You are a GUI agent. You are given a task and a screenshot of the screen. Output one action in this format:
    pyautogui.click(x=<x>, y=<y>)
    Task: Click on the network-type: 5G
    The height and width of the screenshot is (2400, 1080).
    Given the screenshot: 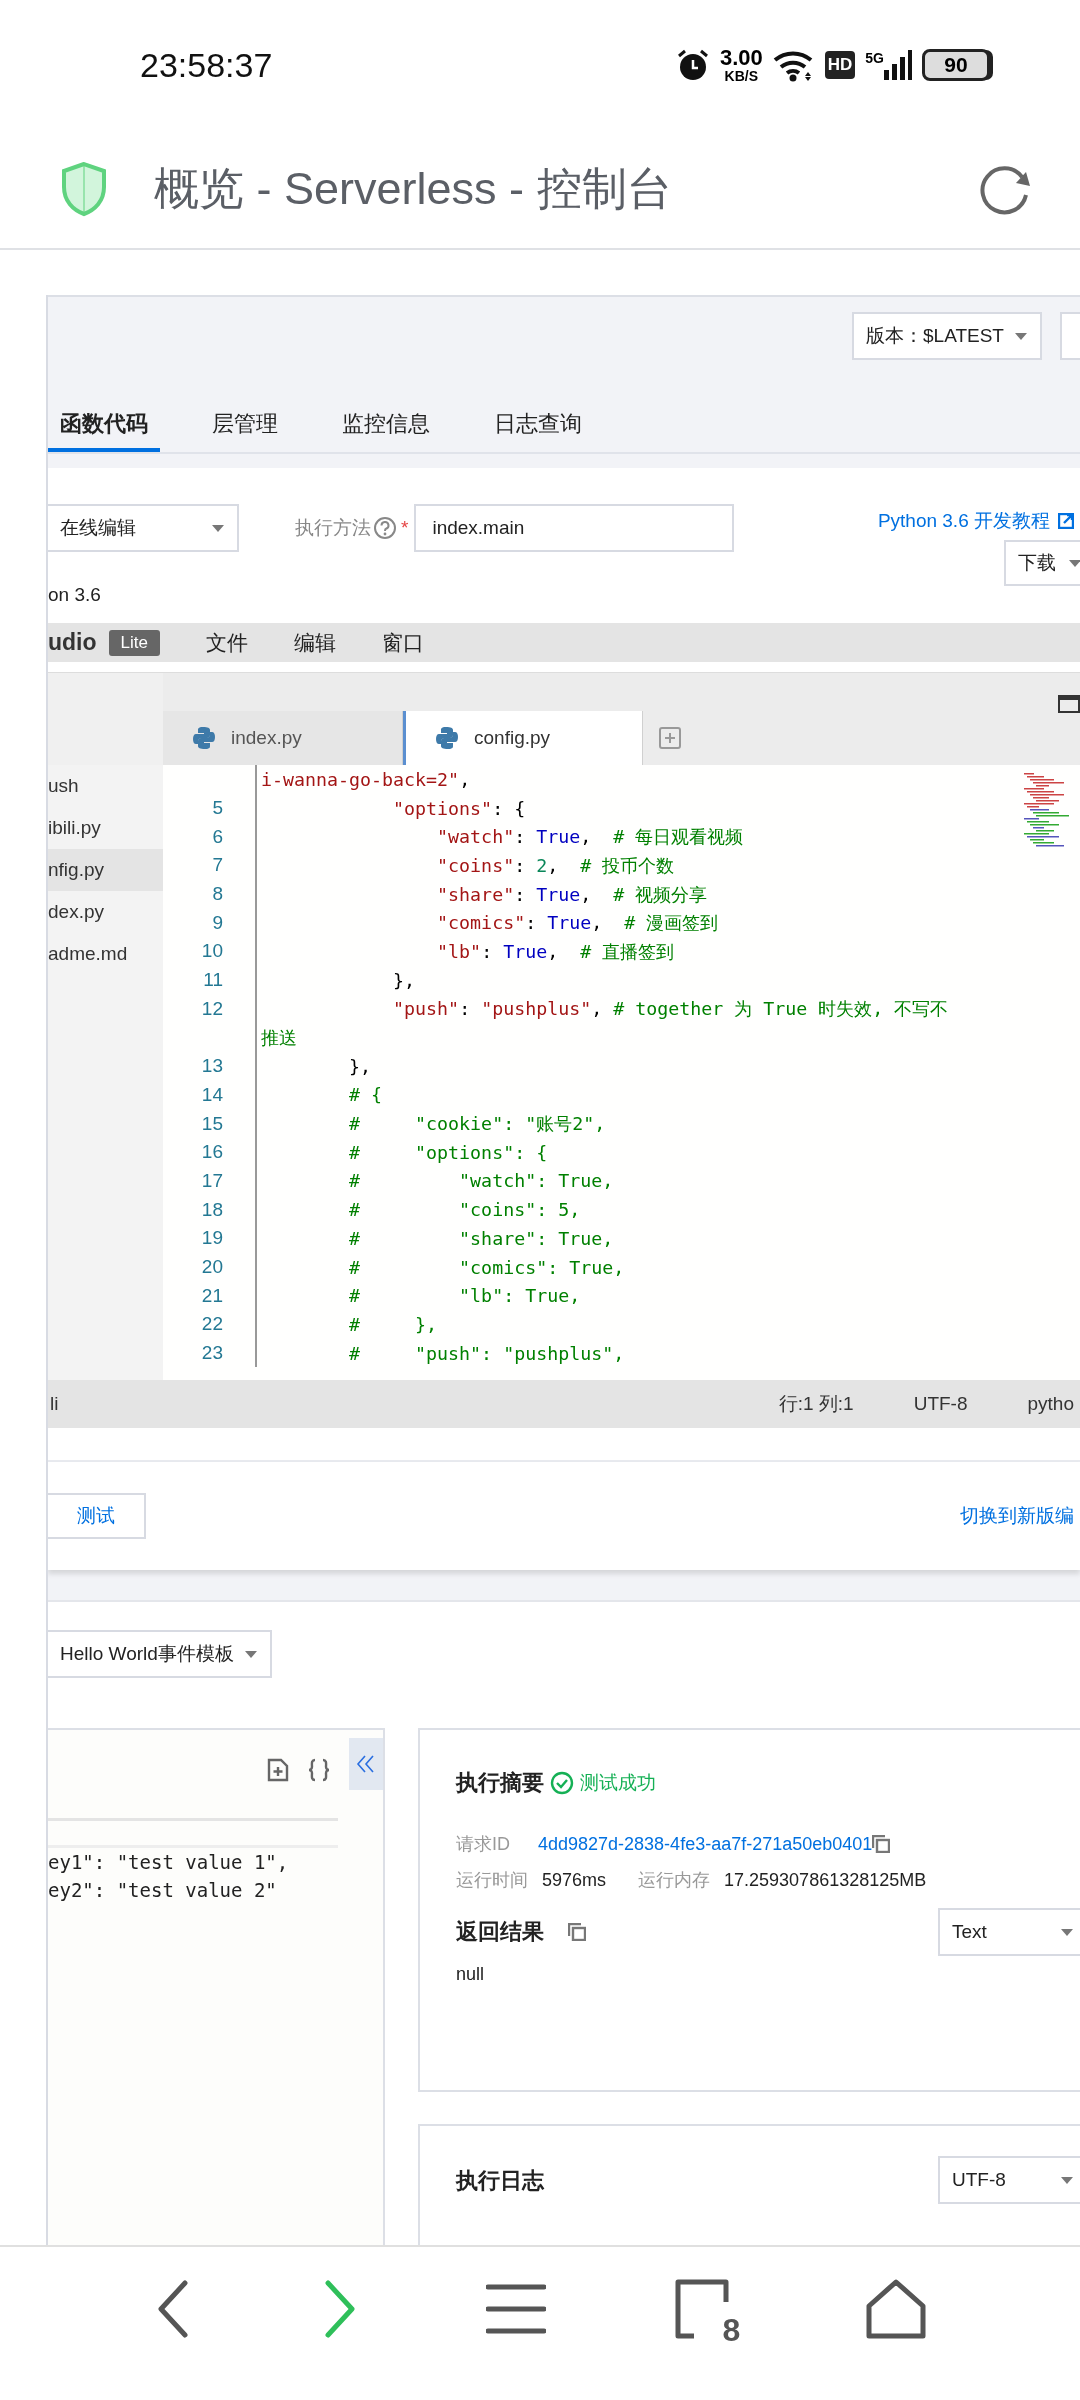 What is the action you would take?
    pyautogui.click(x=874, y=58)
    